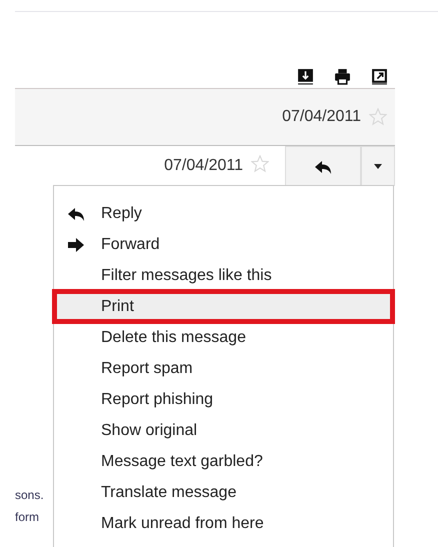 This screenshot has width=438, height=547. I want to click on download-icon, so click(305, 76).